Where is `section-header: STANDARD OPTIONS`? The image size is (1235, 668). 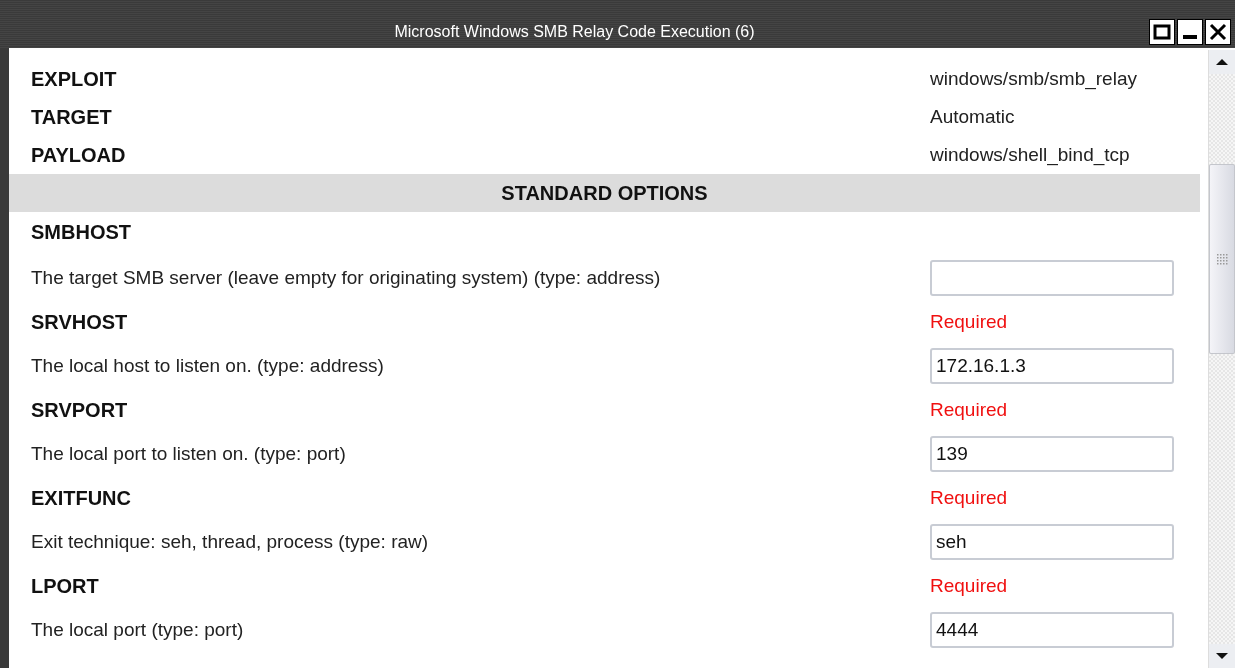
section-header: STANDARD OPTIONS is located at coordinates (604, 193).